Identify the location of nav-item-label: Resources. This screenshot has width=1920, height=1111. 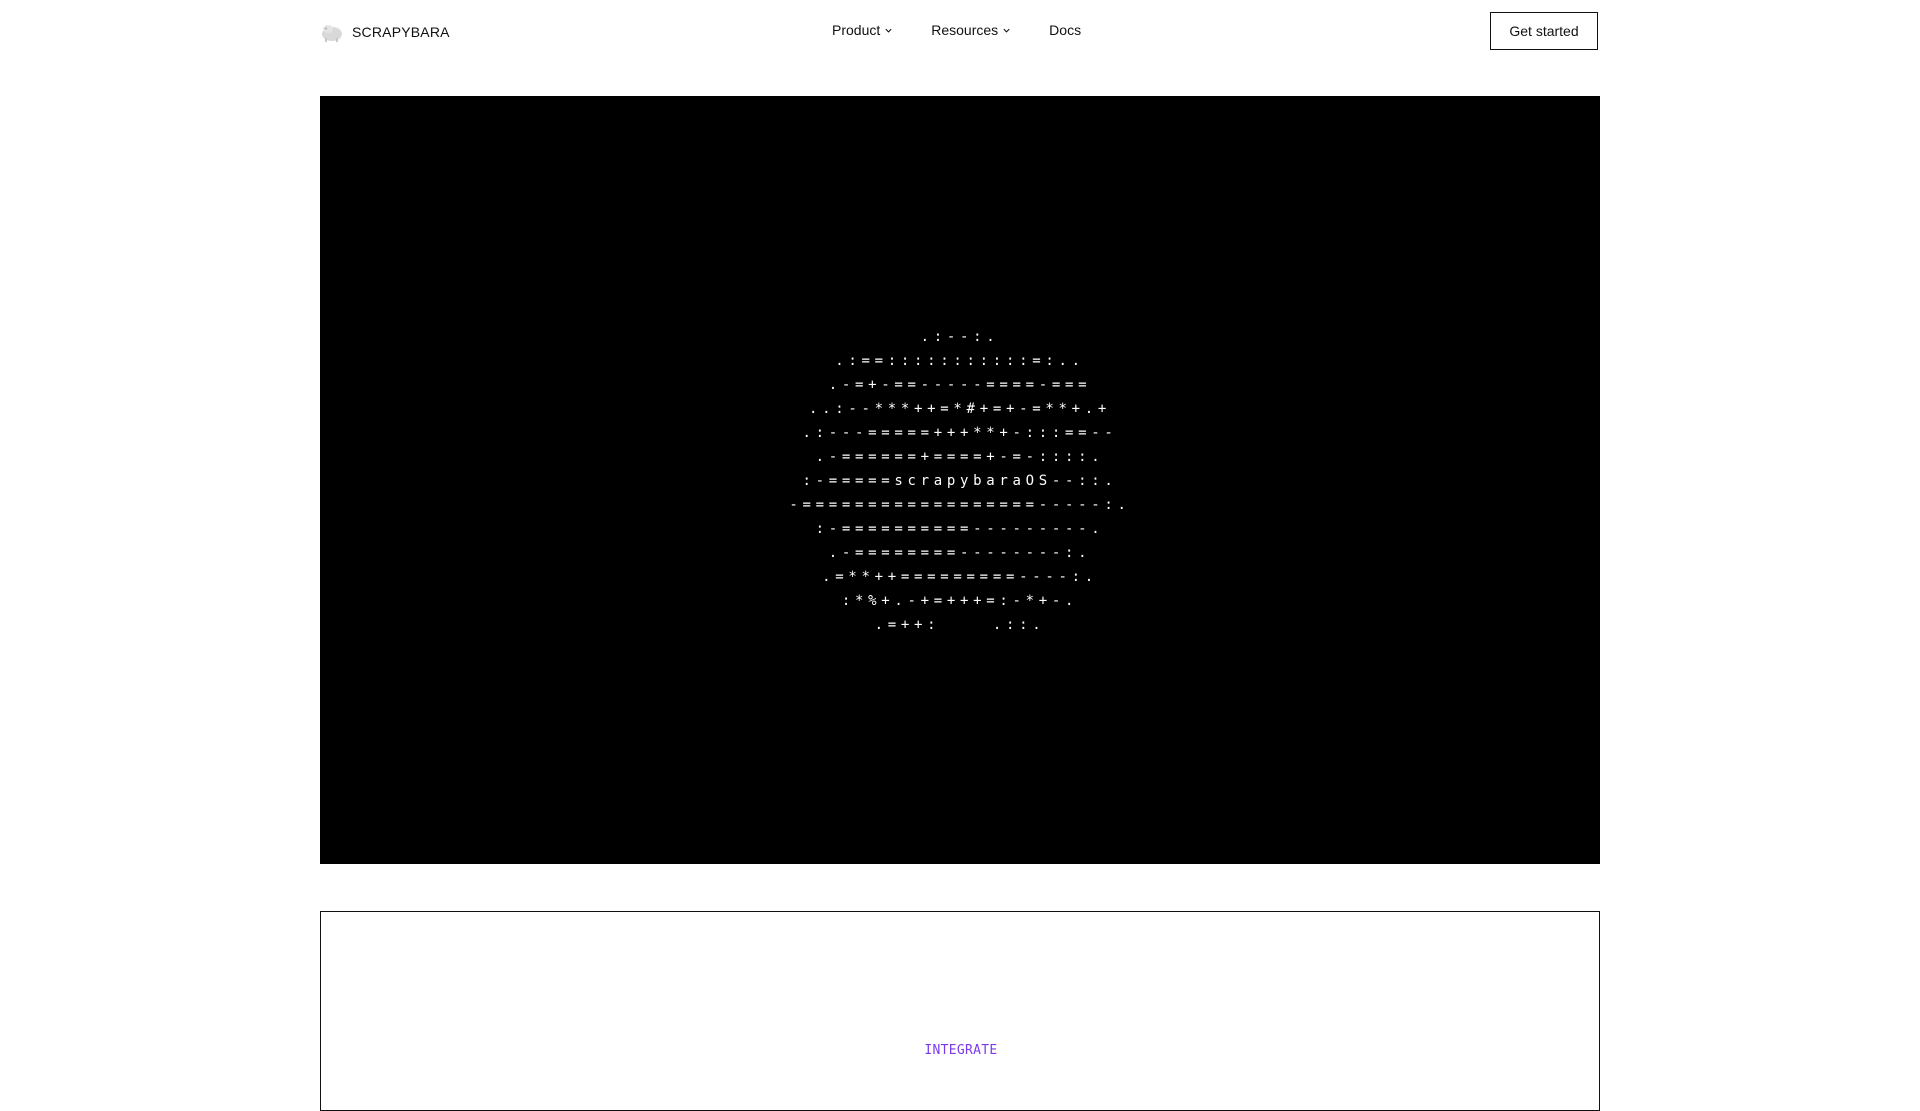
(965, 30).